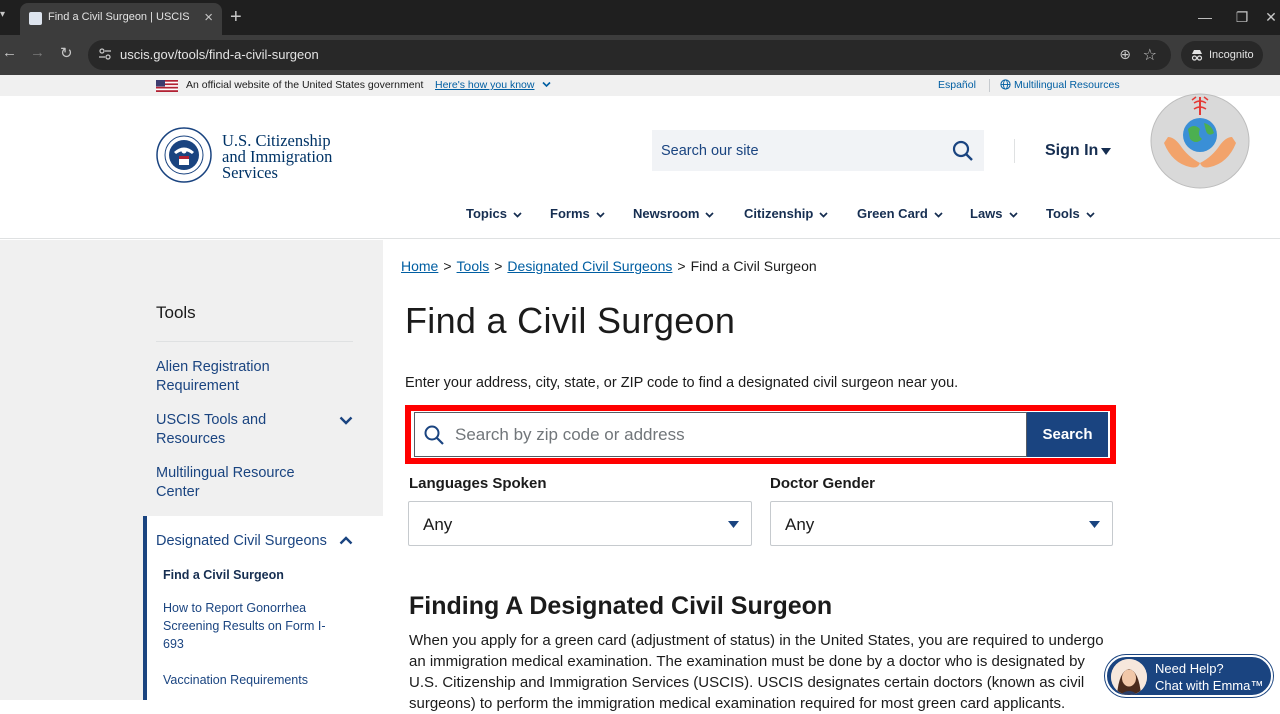 This screenshot has width=1280, height=714. Describe the element at coordinates (105, 54) in the screenshot. I see `site-info-icon` at that location.